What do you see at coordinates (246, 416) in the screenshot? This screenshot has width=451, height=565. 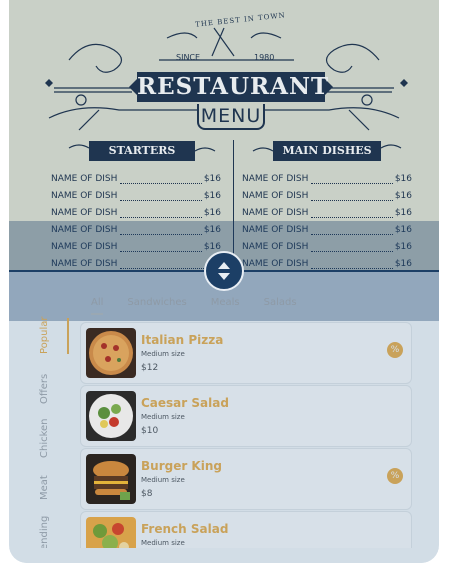 I see `product-card: Caesar Salad Medium size $10` at bounding box center [246, 416].